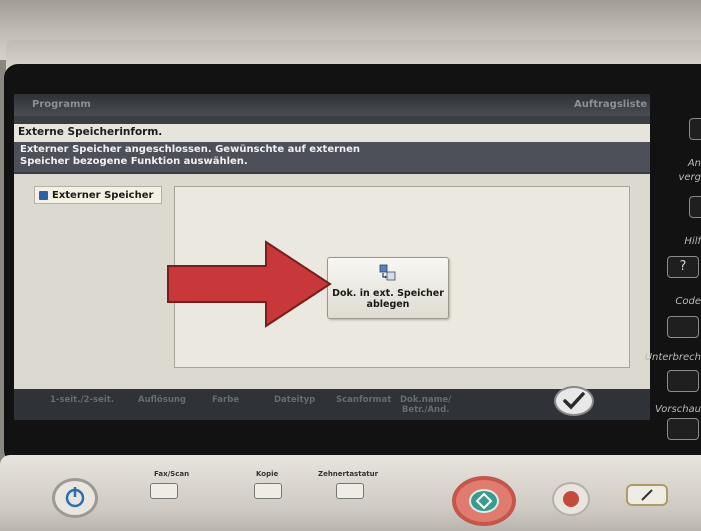 The width and height of the screenshot is (701, 531). Describe the element at coordinates (332, 133) in the screenshot. I see `dialog-title: Externe Speicherinform.` at that location.